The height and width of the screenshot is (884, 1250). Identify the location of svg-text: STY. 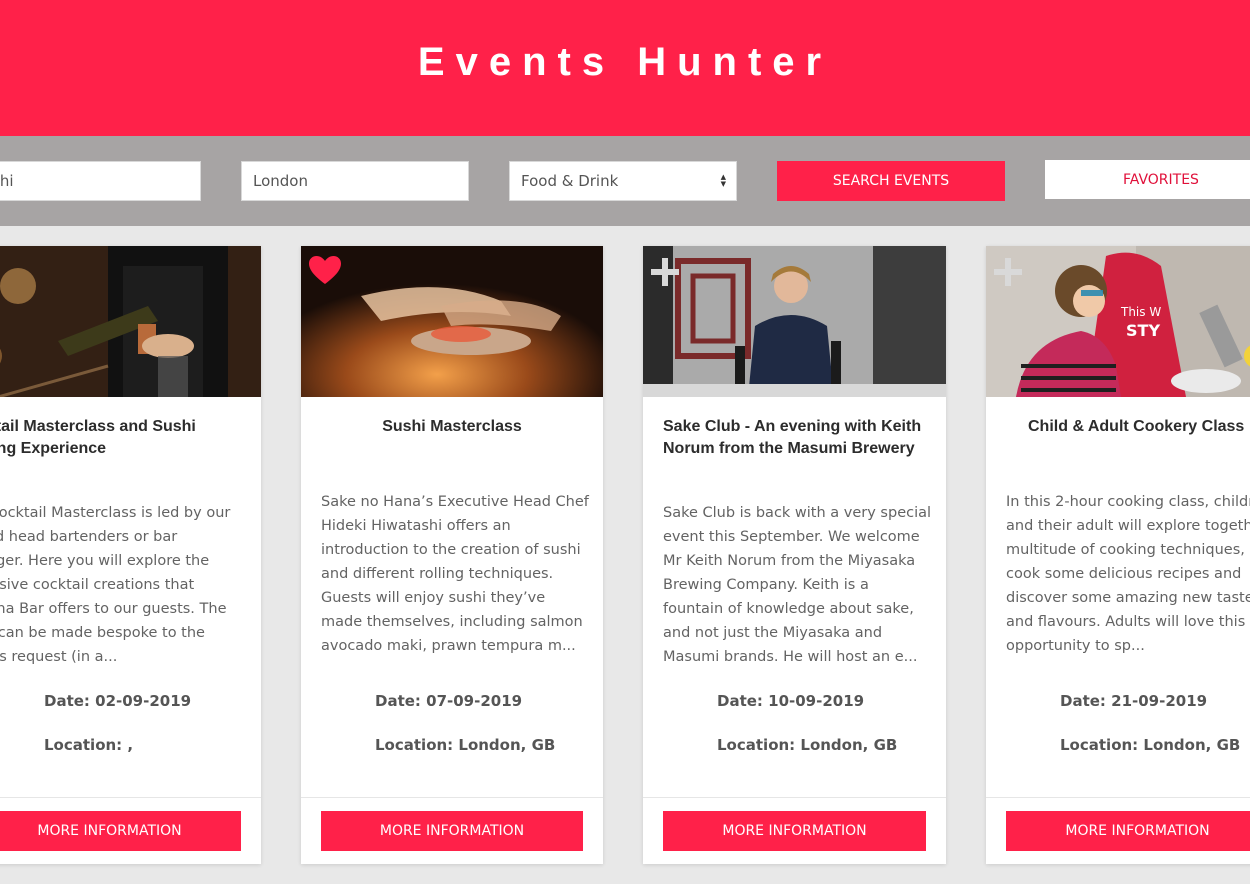
(1143, 330).